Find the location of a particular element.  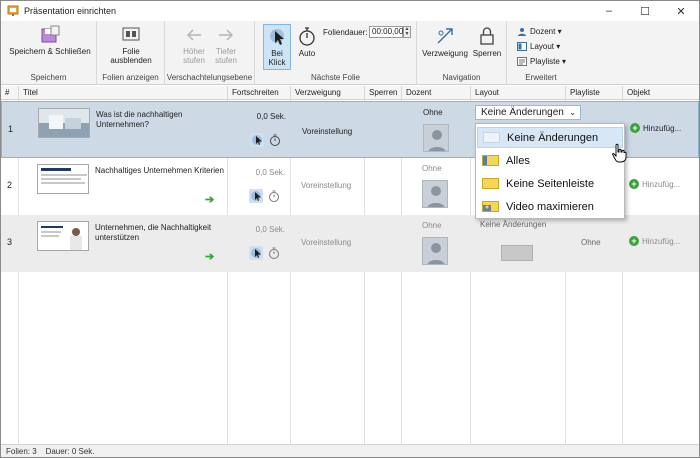

header-title: Titel is located at coordinates (123, 93).